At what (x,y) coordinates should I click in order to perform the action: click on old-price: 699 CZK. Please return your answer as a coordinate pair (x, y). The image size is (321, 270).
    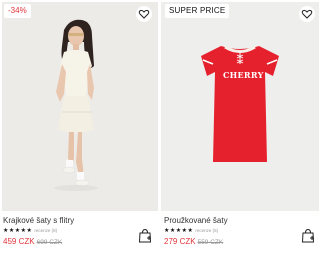
    Looking at the image, I should click on (49, 242).